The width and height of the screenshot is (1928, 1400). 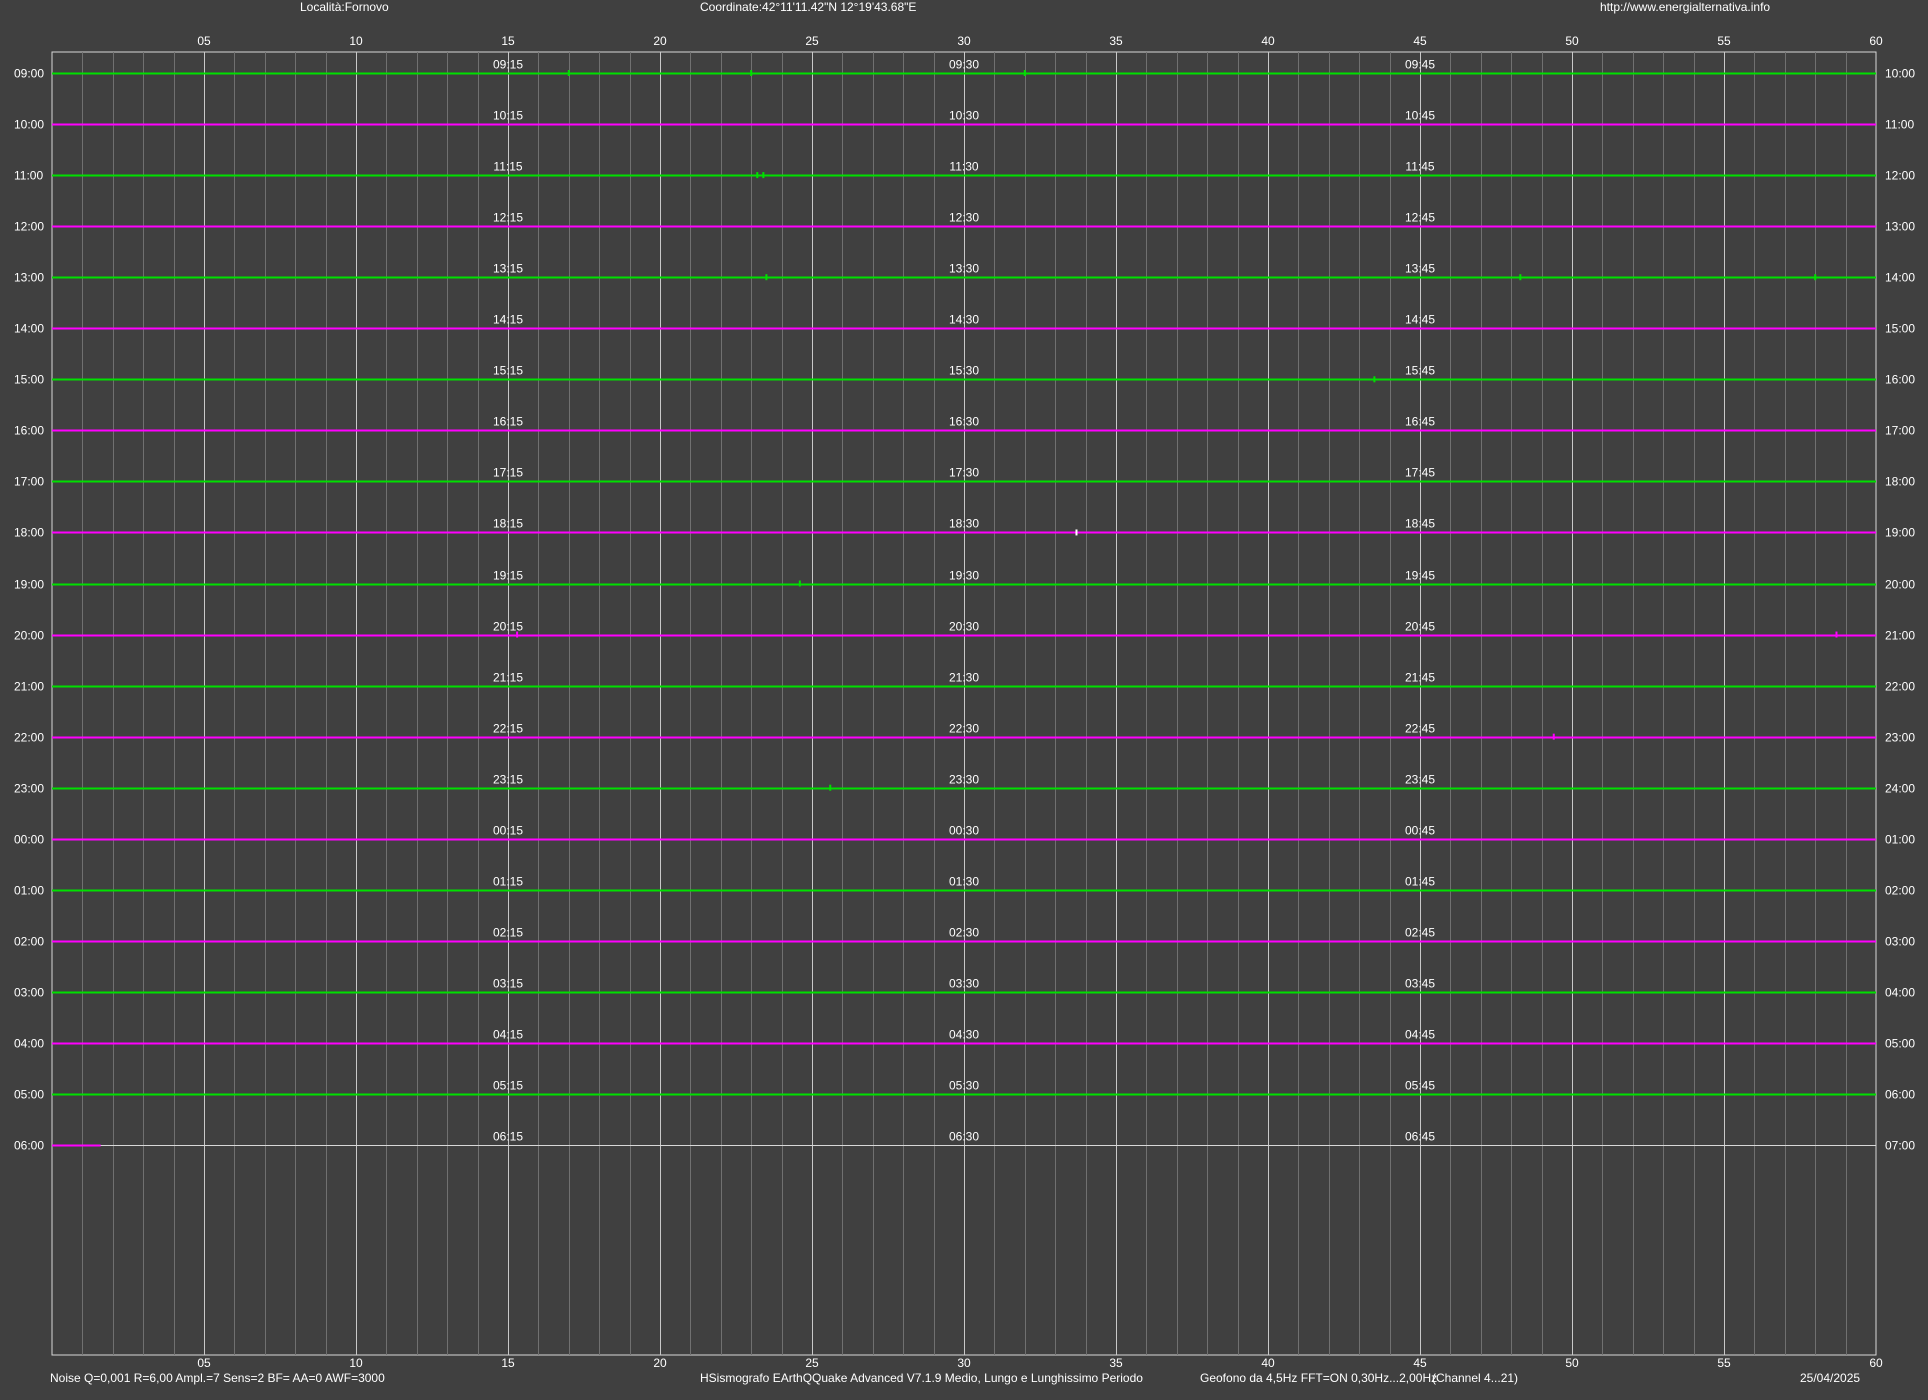 I want to click on quarter-time-label: 09:15, so click(x=508, y=65).